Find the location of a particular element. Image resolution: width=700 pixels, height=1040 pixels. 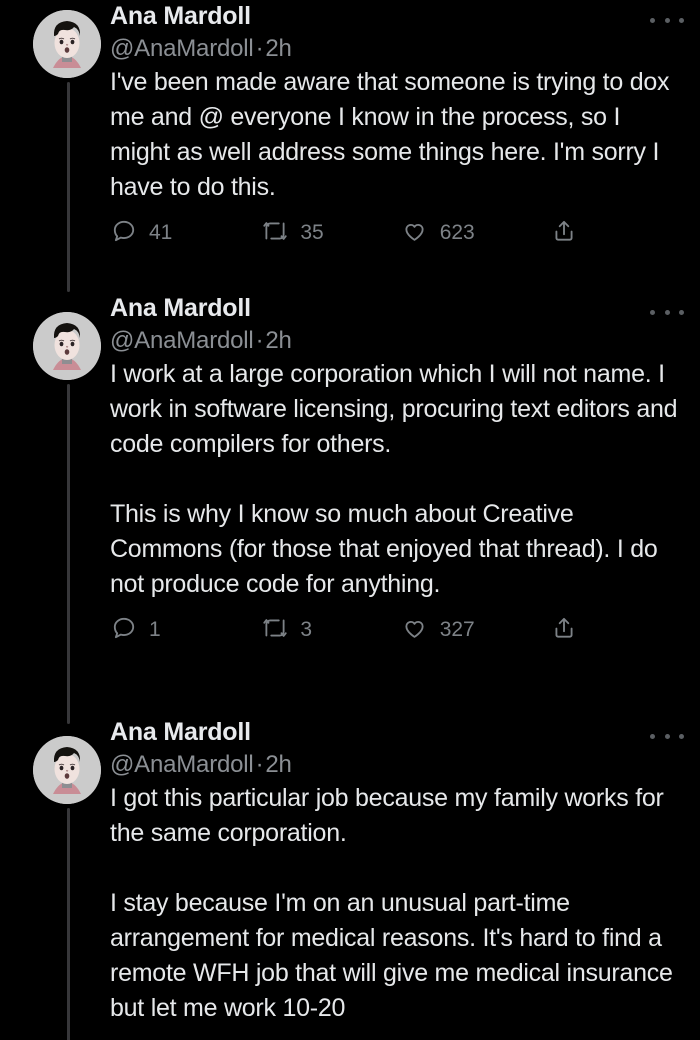

retweet-button: 35 is located at coordinates (330, 231).